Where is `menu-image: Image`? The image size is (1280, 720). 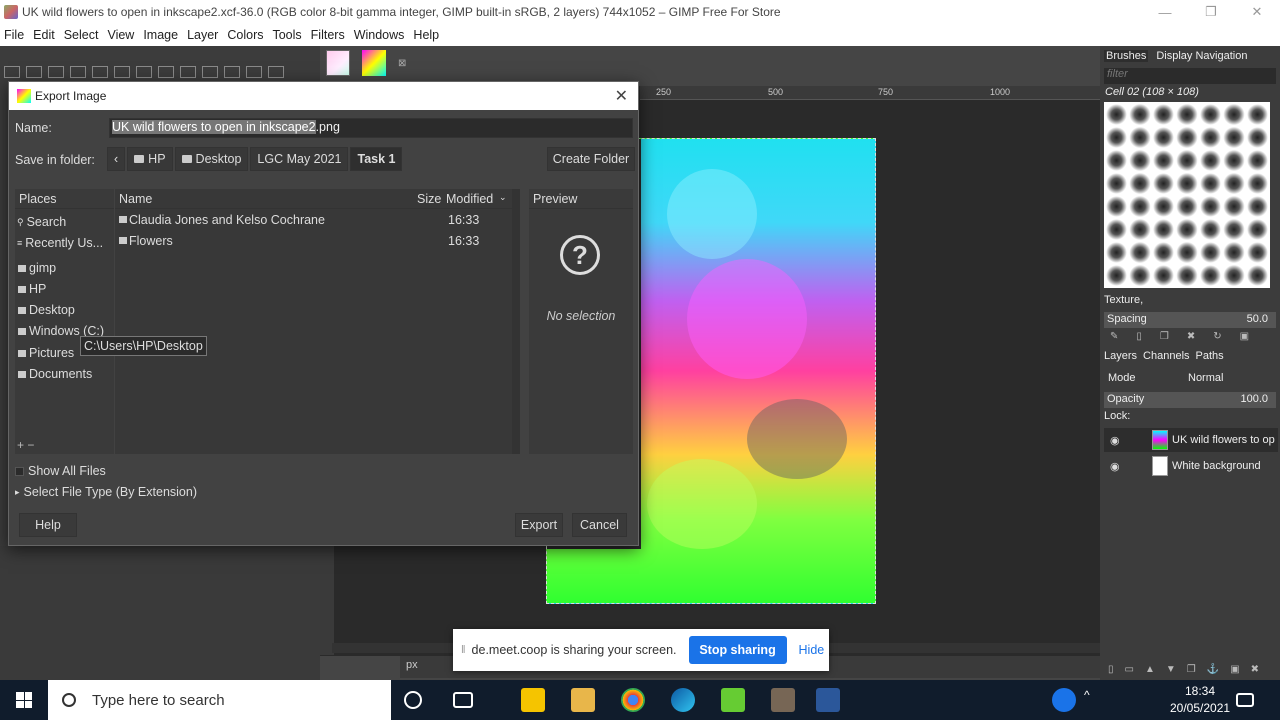 menu-image: Image is located at coordinates (160, 35).